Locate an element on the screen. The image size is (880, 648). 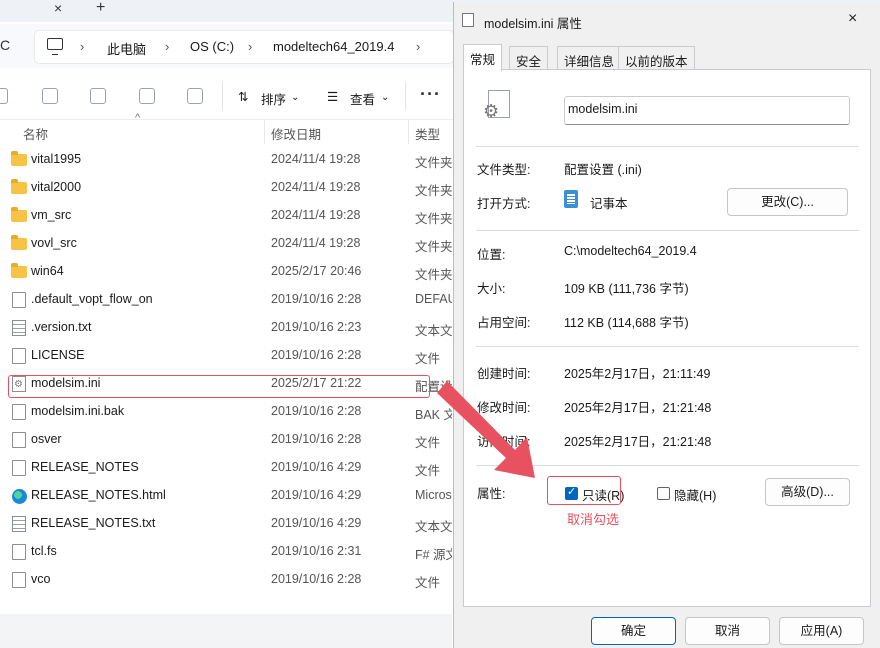
file-row: RELEASE_NOTES 2019/10/16 4:29 文件 is located at coordinates (226, 468).